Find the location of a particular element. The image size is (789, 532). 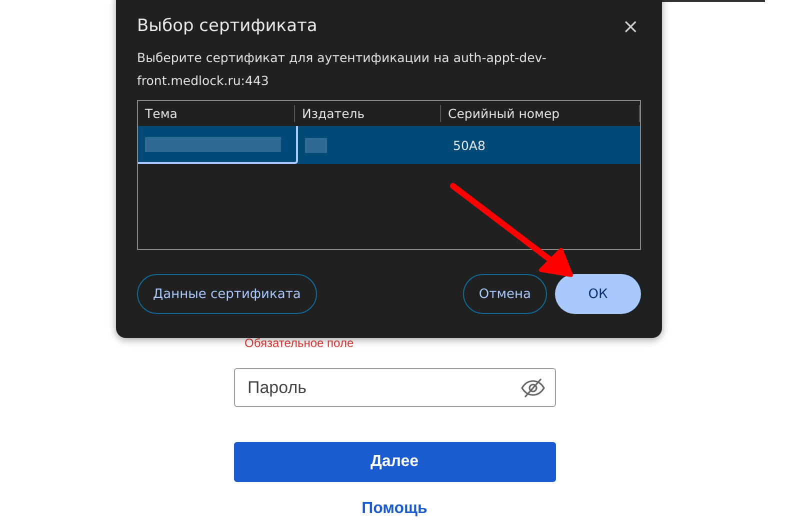

dialog-button: Отмена is located at coordinates (504, 294).